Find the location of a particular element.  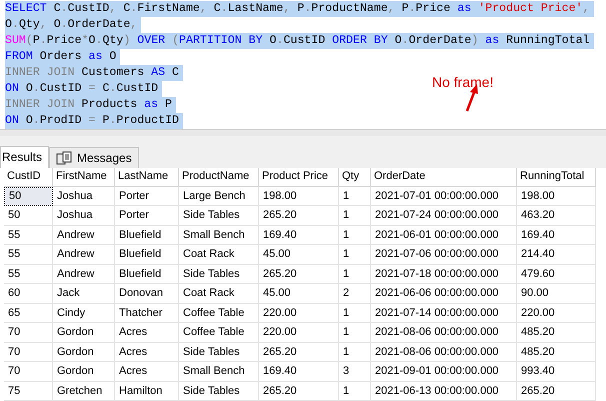

splitter-bar is located at coordinates (303, 141).